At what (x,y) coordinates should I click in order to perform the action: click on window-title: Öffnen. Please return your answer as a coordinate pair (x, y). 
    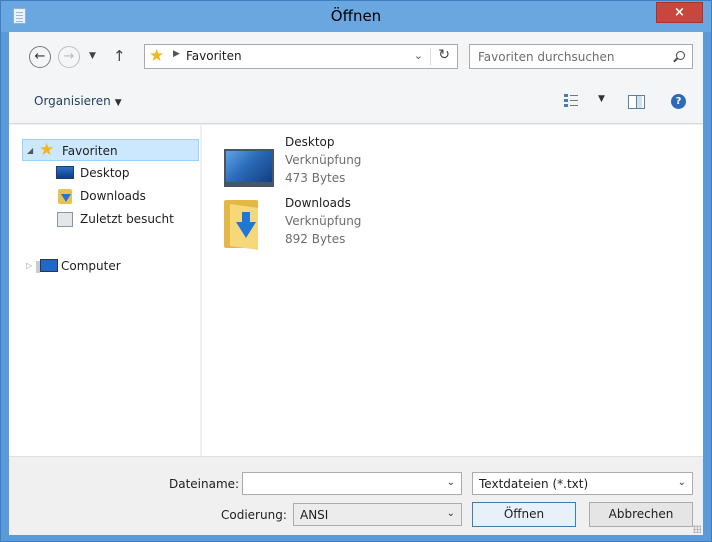
    Looking at the image, I should click on (356, 16).